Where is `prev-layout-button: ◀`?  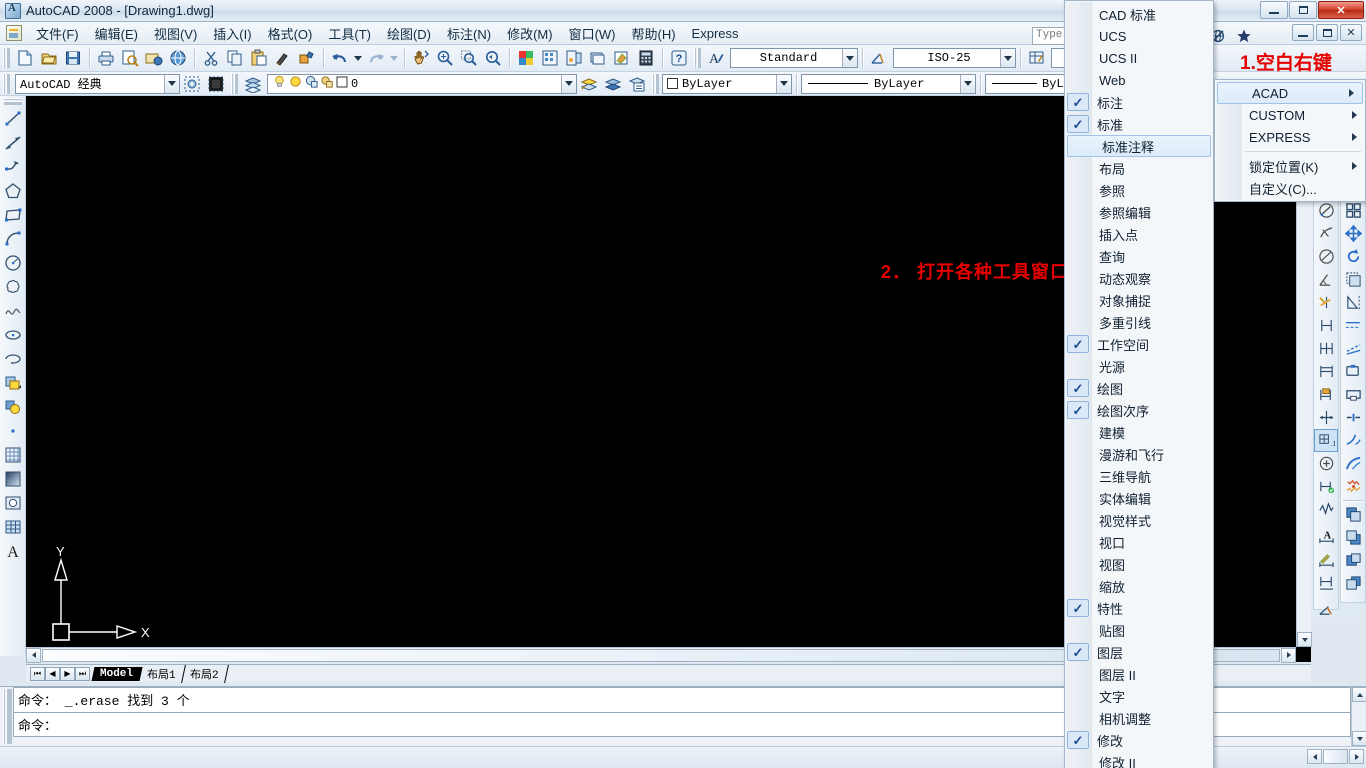
prev-layout-button: ◀ is located at coordinates (52, 673).